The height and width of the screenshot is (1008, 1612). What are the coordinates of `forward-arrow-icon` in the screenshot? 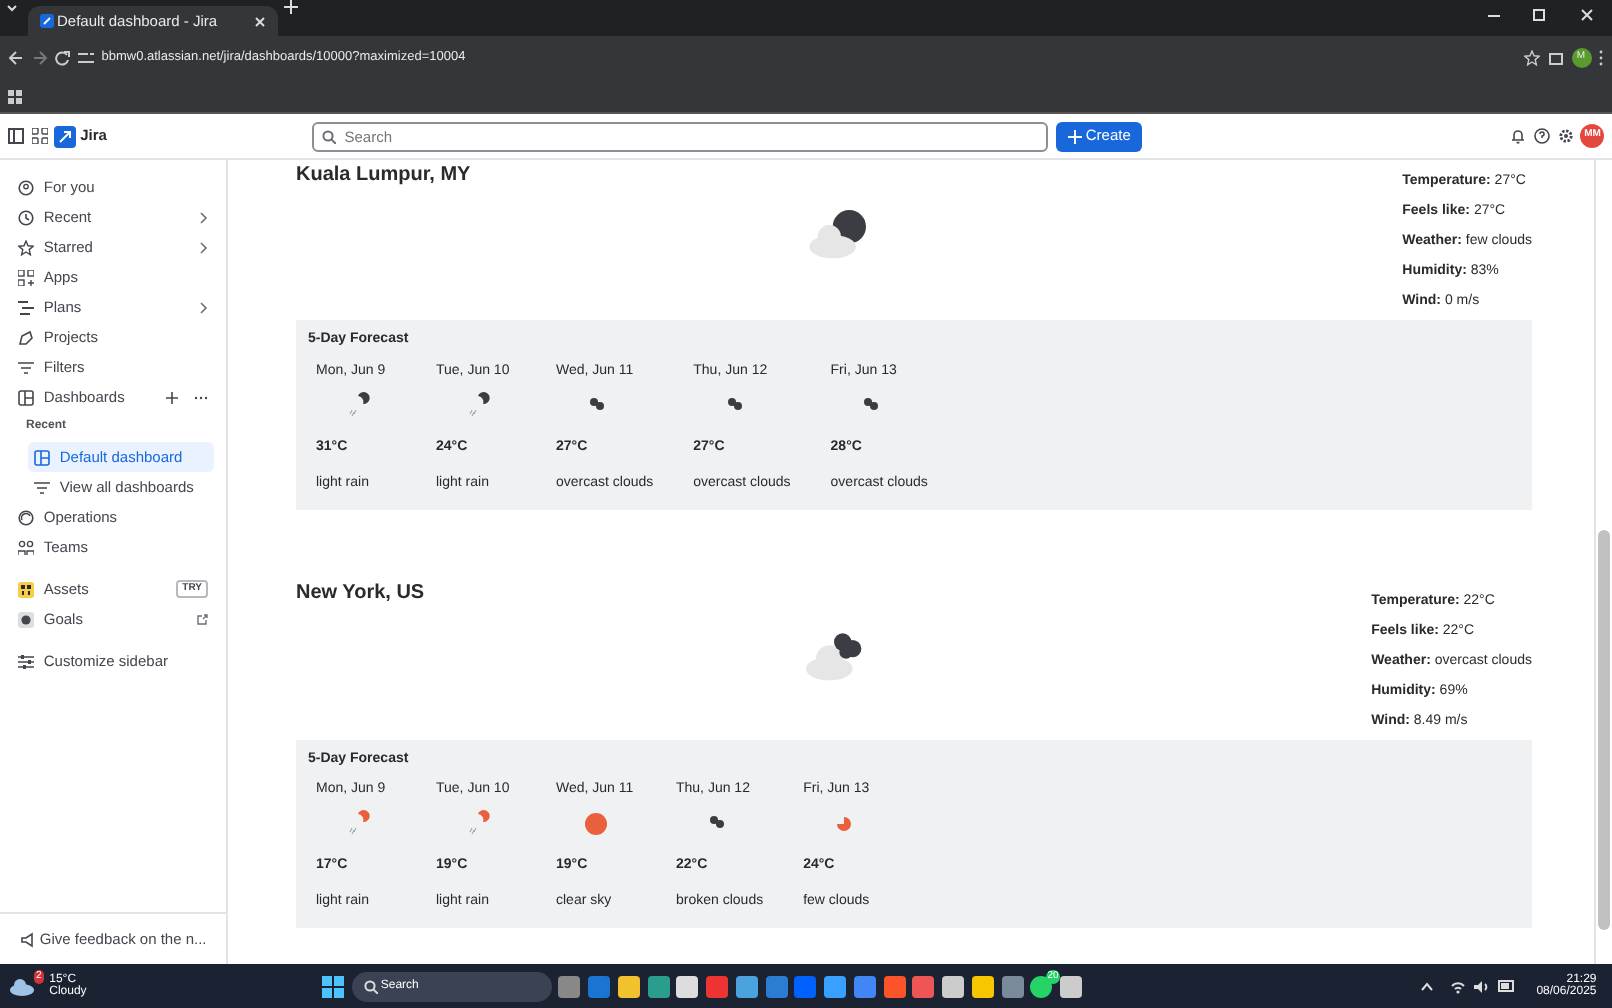 It's located at (39, 58).